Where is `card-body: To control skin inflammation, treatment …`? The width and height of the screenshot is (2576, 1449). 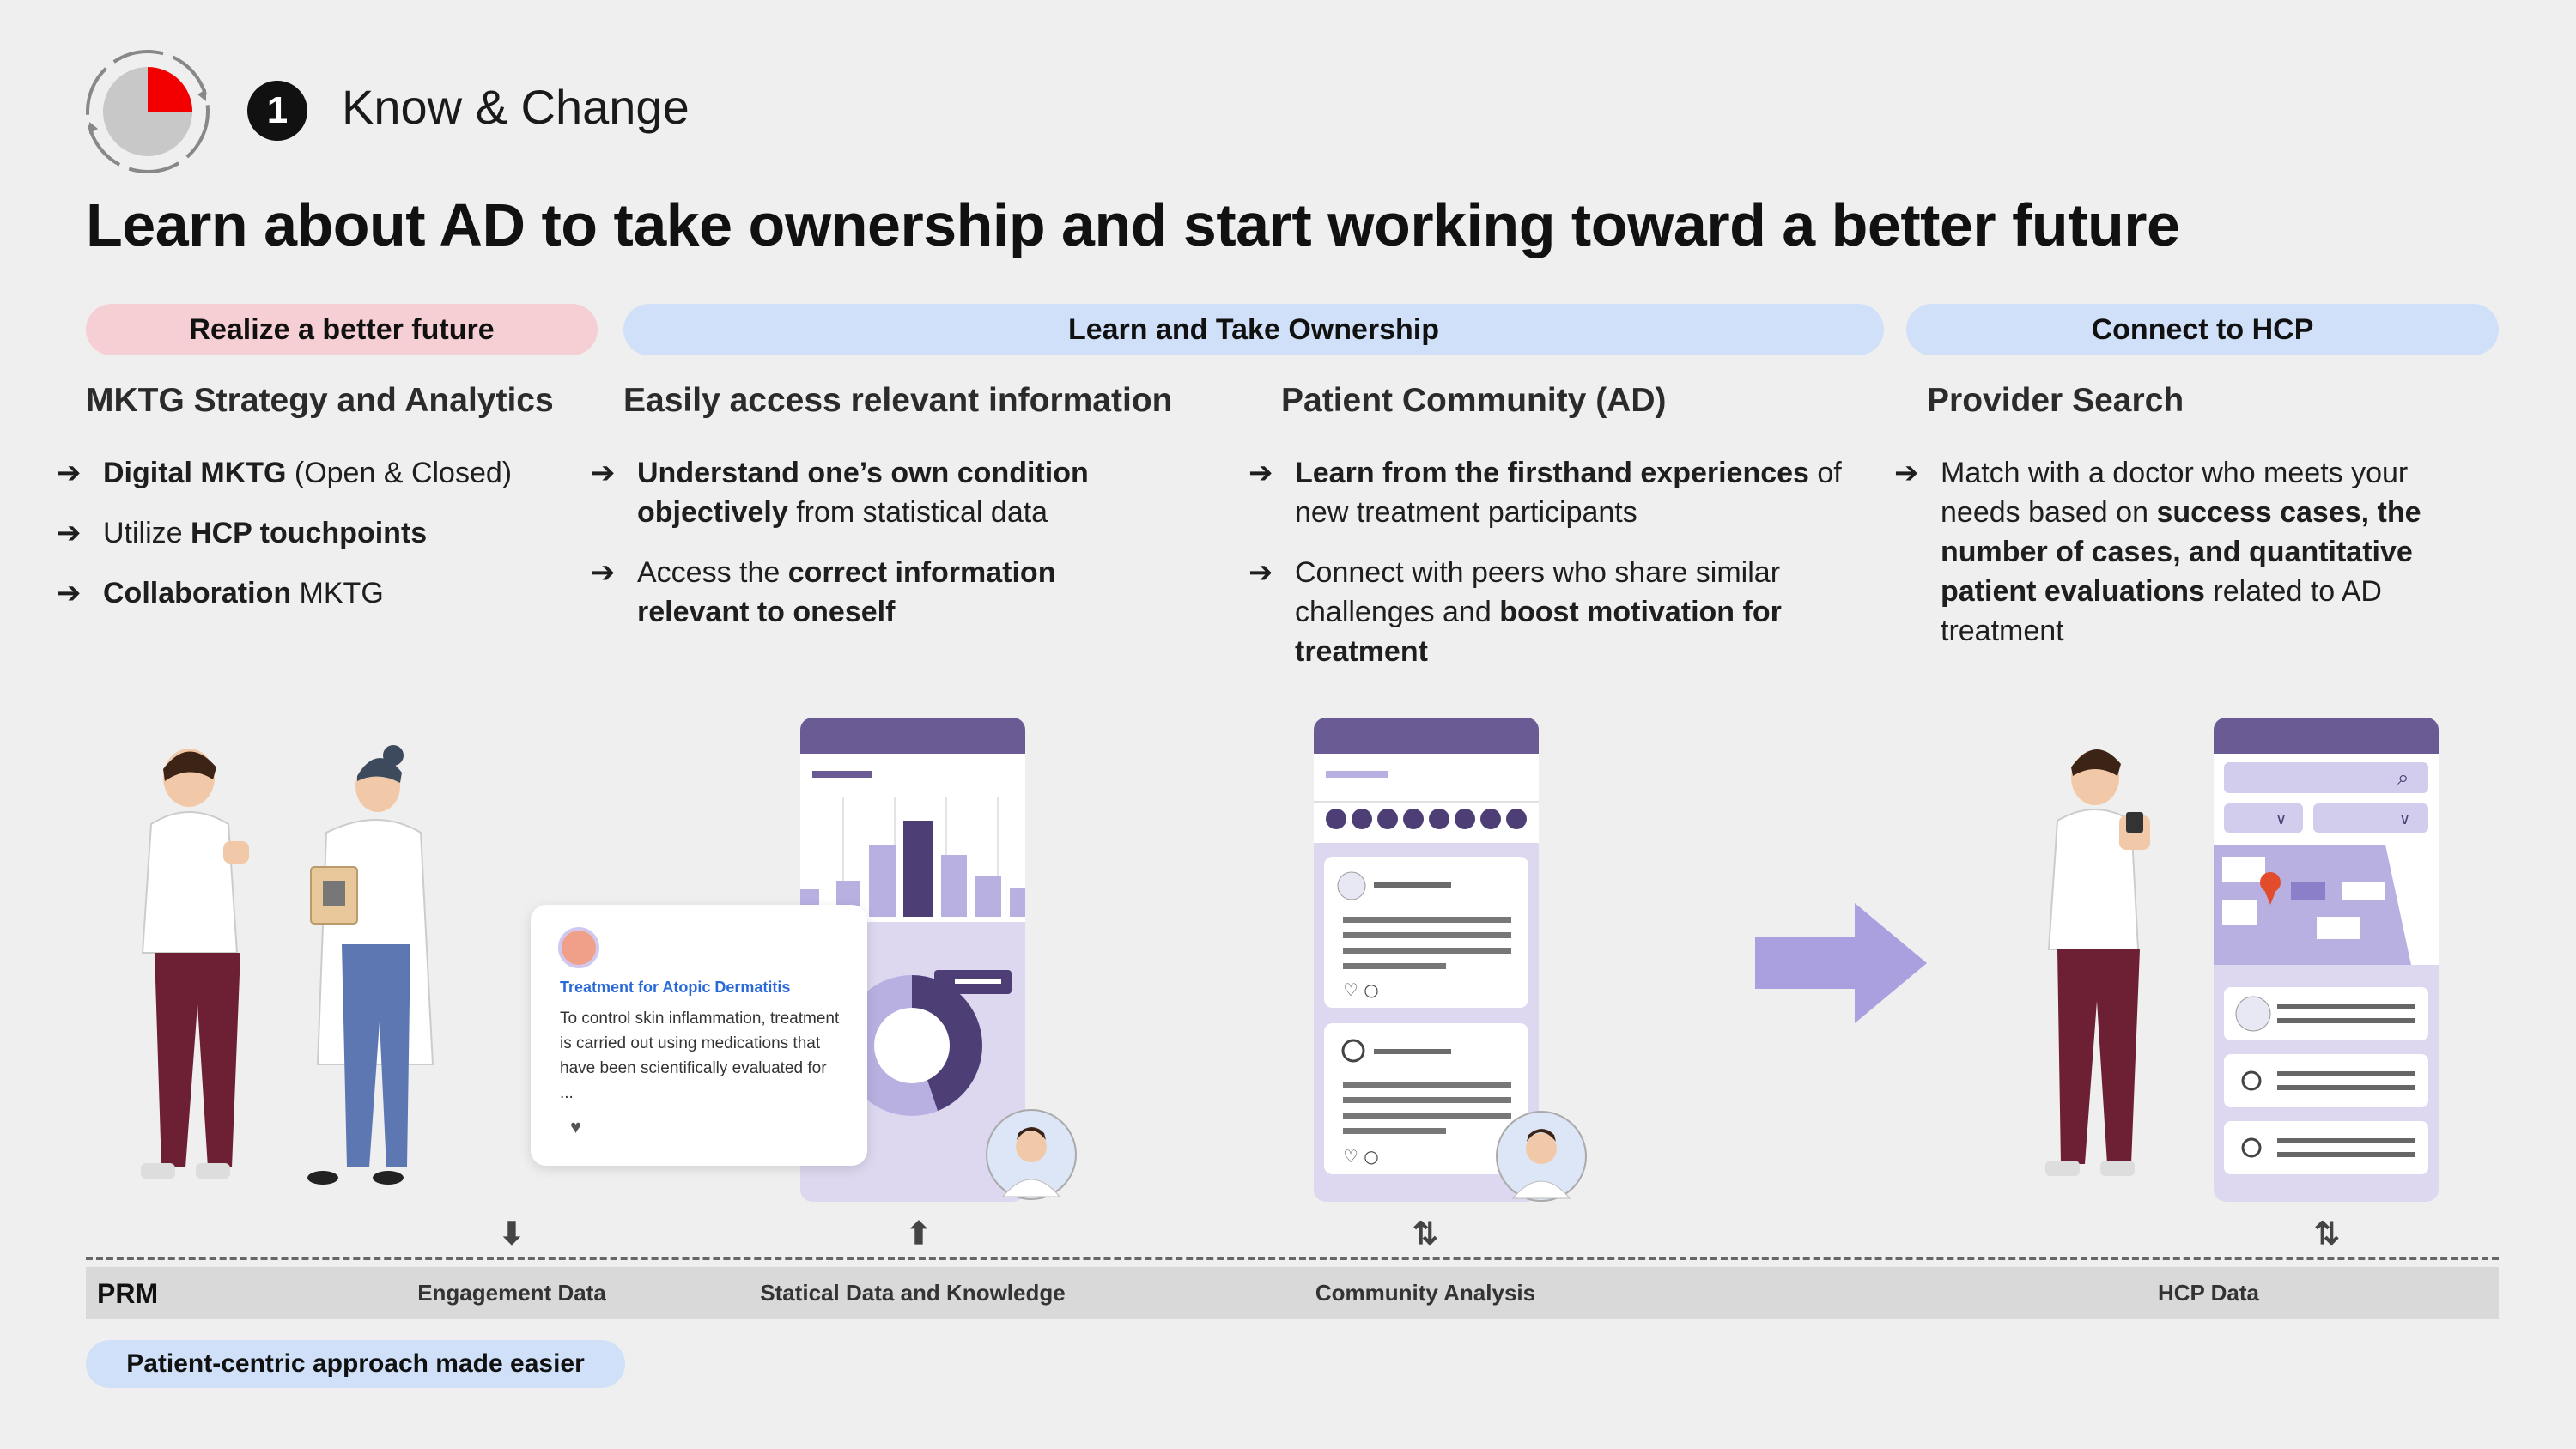 card-body: To control skin inflammation, treatment … is located at coordinates (700, 1055).